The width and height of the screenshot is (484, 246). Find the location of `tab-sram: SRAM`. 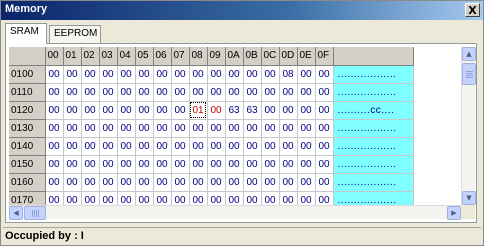

tab-sram: SRAM is located at coordinates (26, 33).